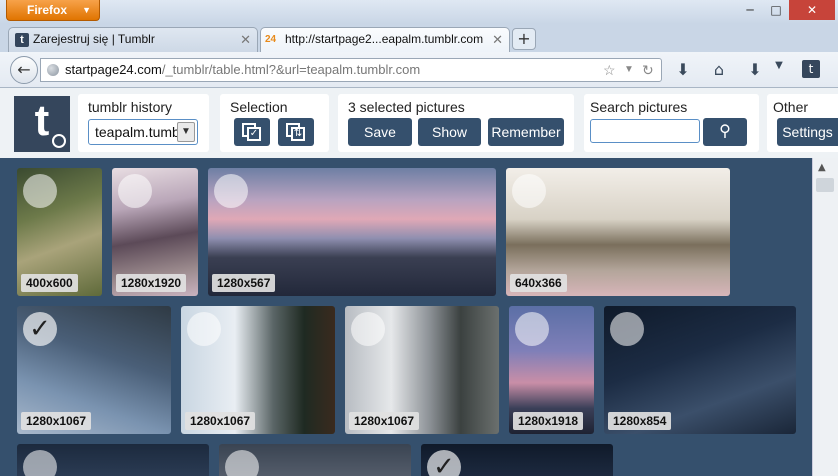 This screenshot has height=476, width=838. I want to click on picture-dimensions: 1280x1918, so click(548, 421).